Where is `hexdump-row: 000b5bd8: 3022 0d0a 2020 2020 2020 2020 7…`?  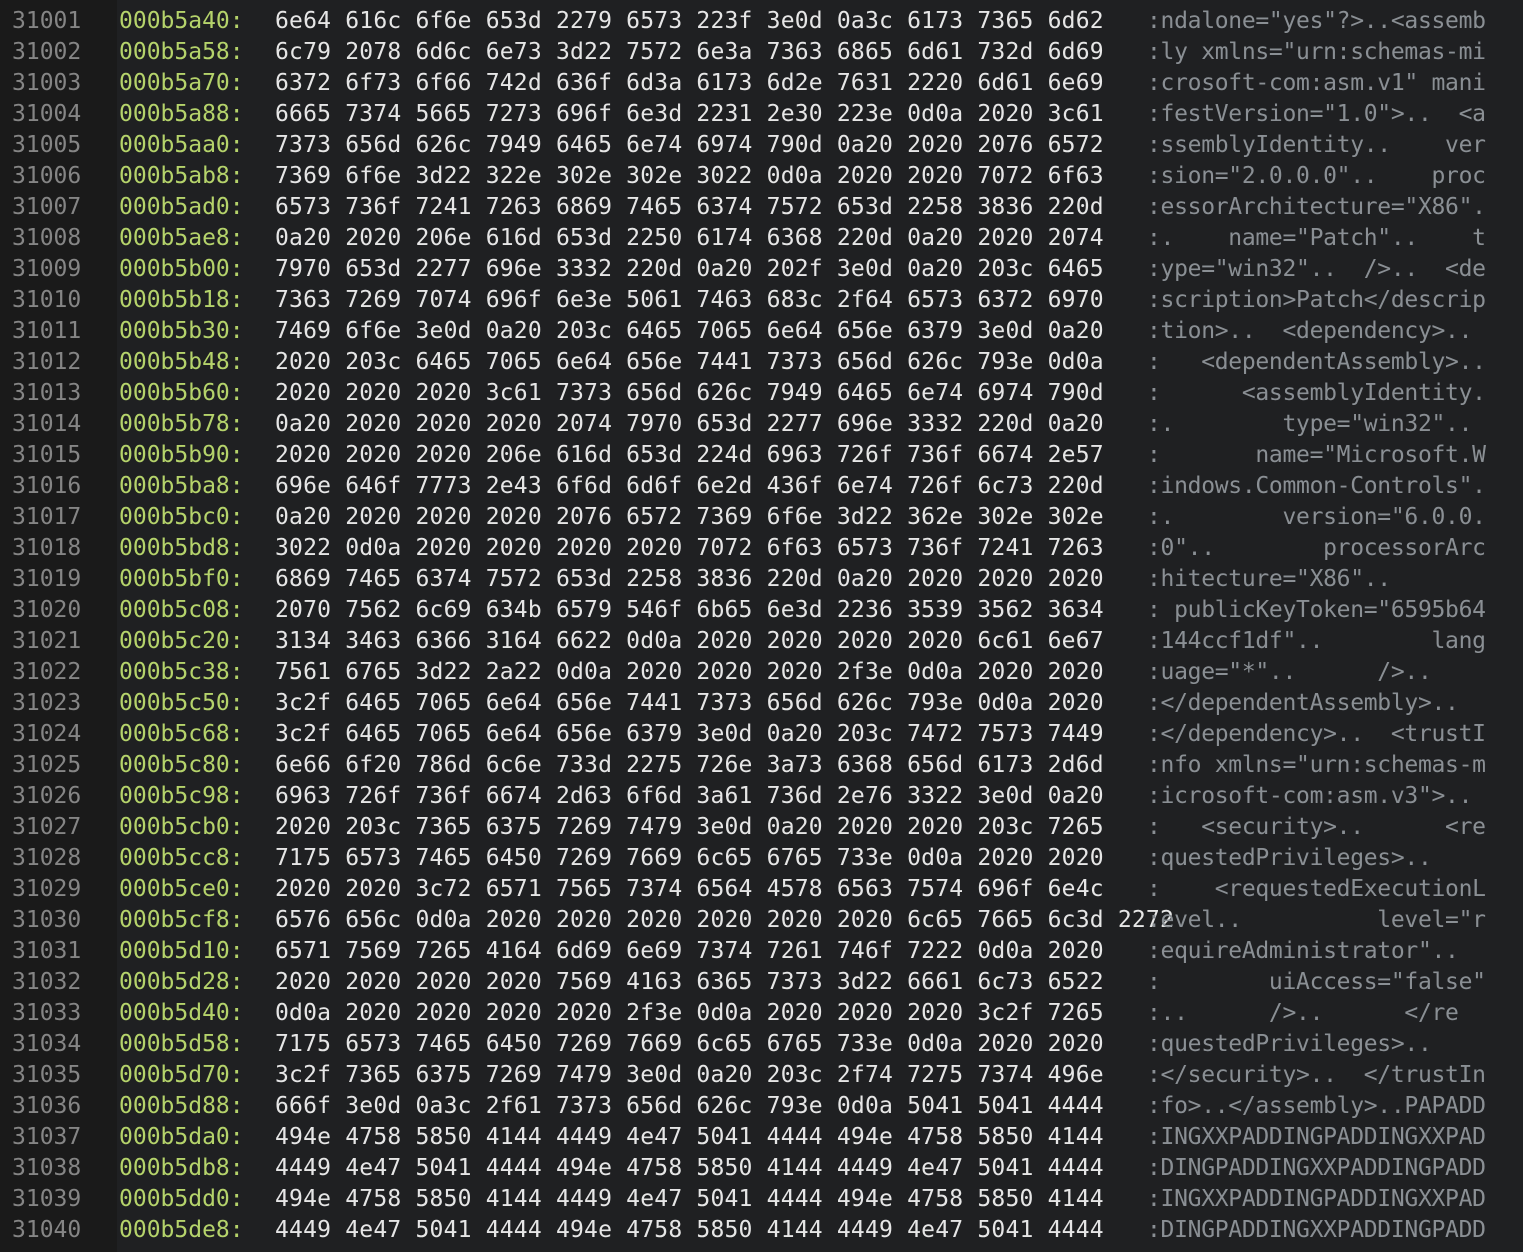 hexdump-row: 000b5bd8: 3022 0d0a 2020 2020 2020 2020 7… is located at coordinates (820, 548).